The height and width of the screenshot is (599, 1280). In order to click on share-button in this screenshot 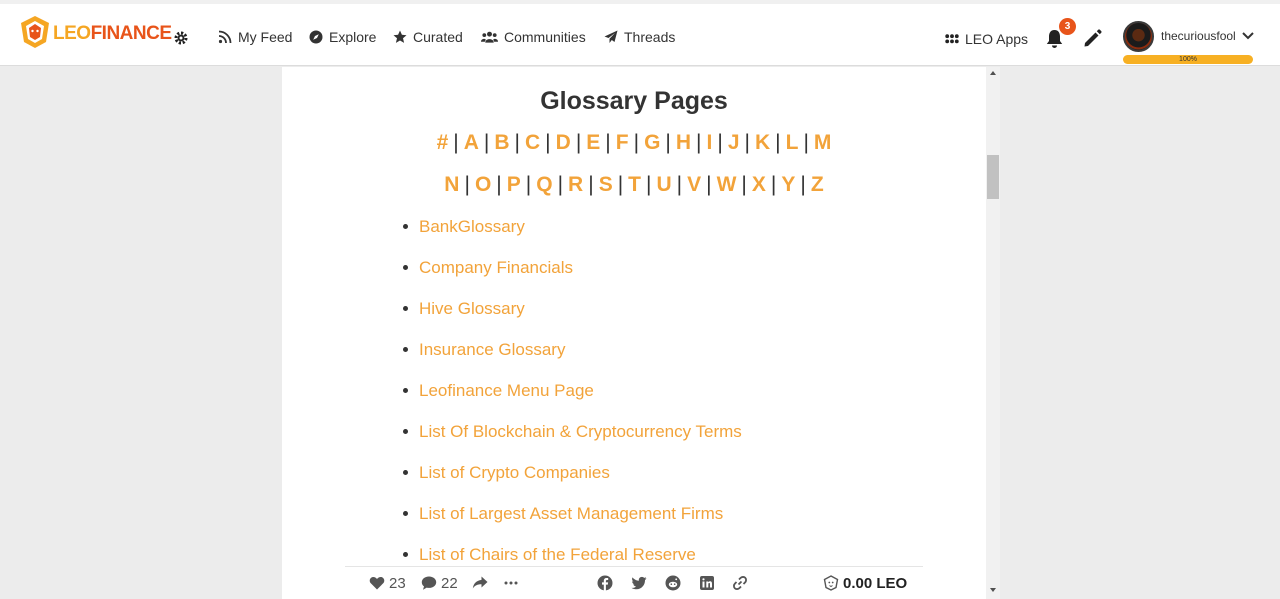, I will do `click(480, 583)`.